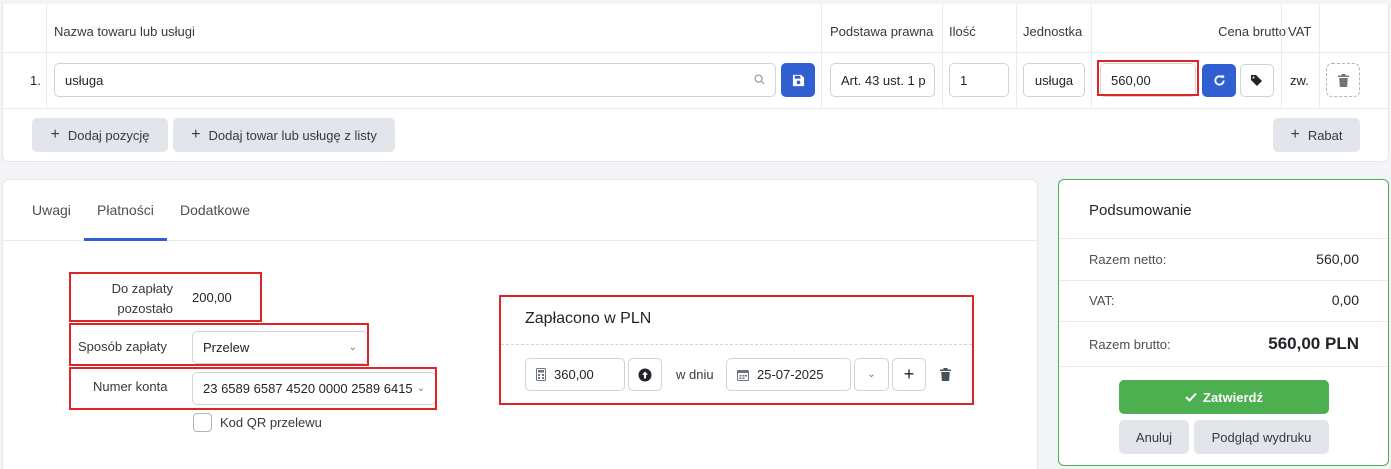  I want to click on cancel-label: Anuluj, so click(1154, 437).